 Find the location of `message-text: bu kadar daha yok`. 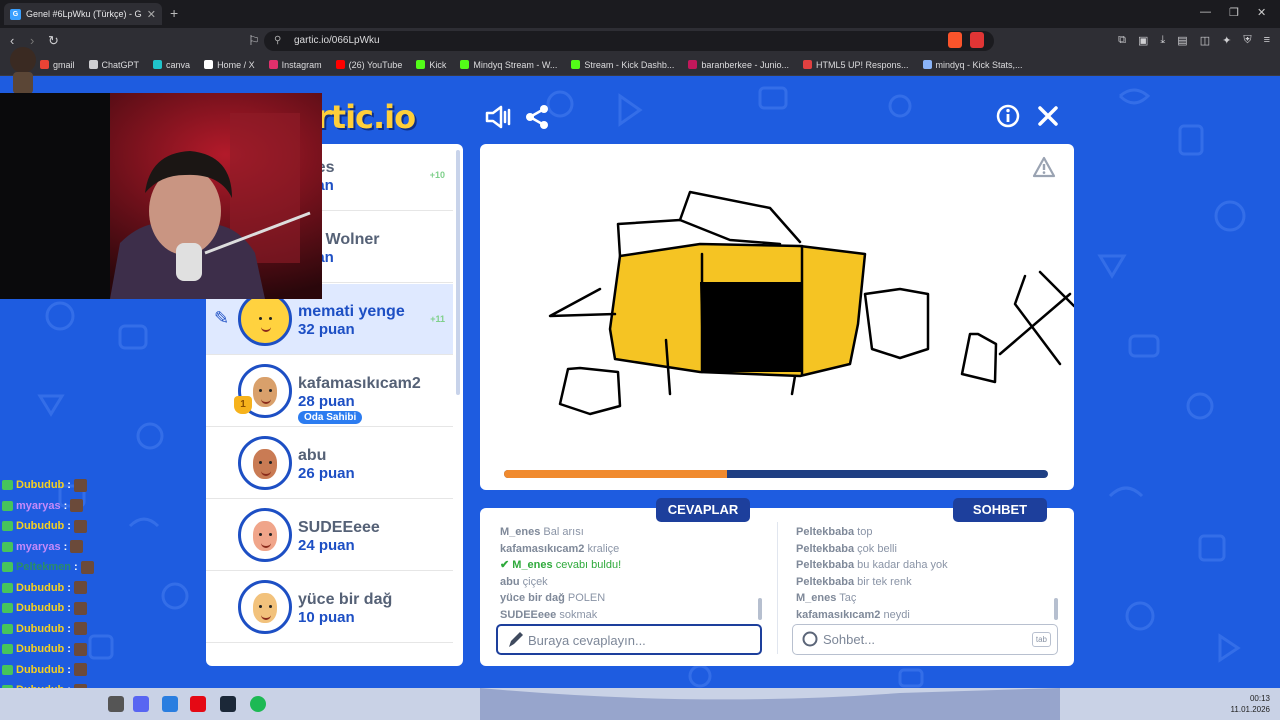

message-text: bu kadar daha yok is located at coordinates (902, 565).